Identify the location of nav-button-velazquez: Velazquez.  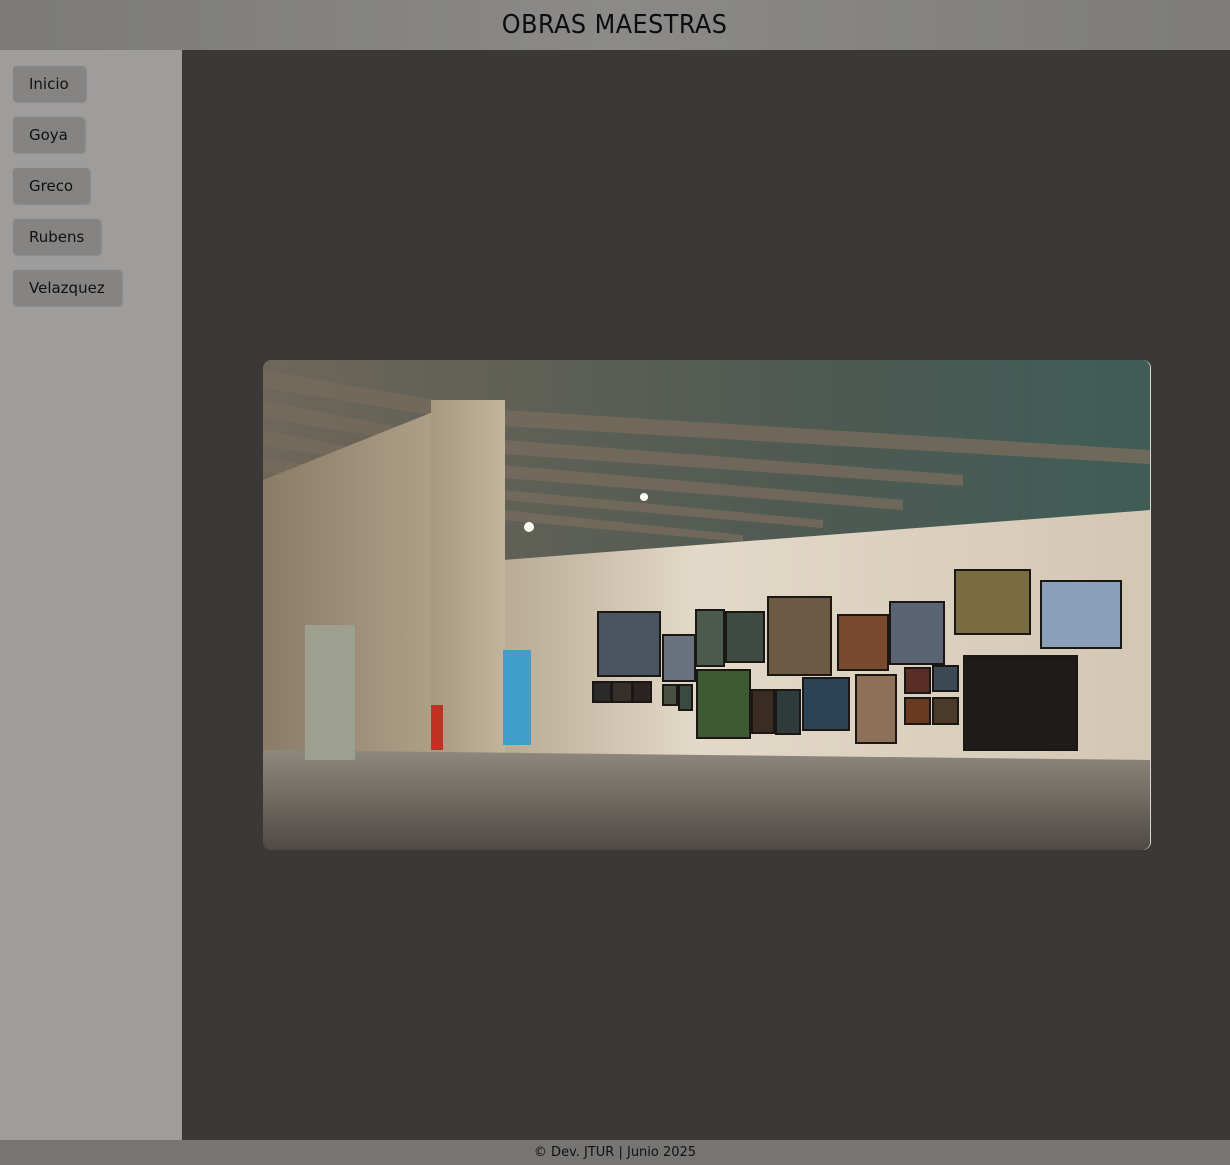
(67, 287).